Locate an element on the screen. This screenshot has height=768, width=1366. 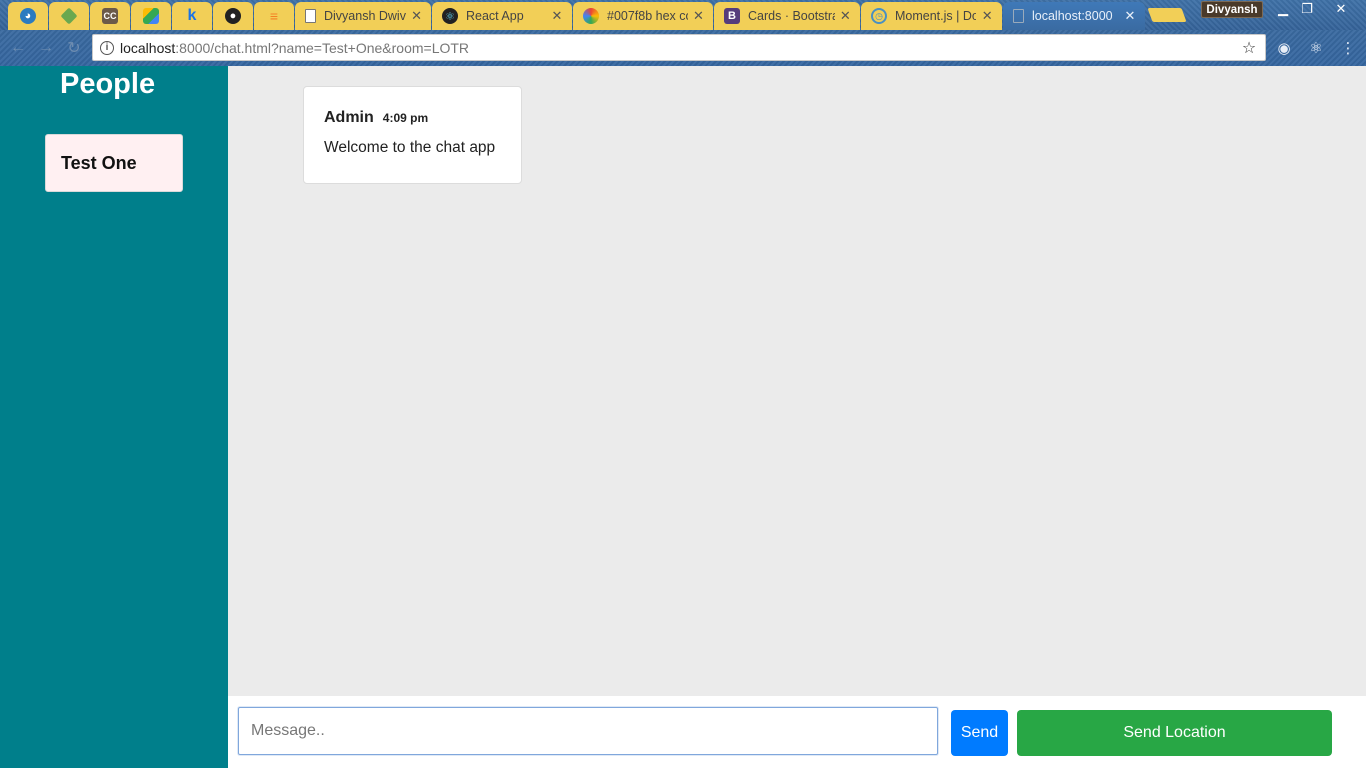
tab-localhost: localhost:8000 ✕ is located at coordinates (1074, 16).